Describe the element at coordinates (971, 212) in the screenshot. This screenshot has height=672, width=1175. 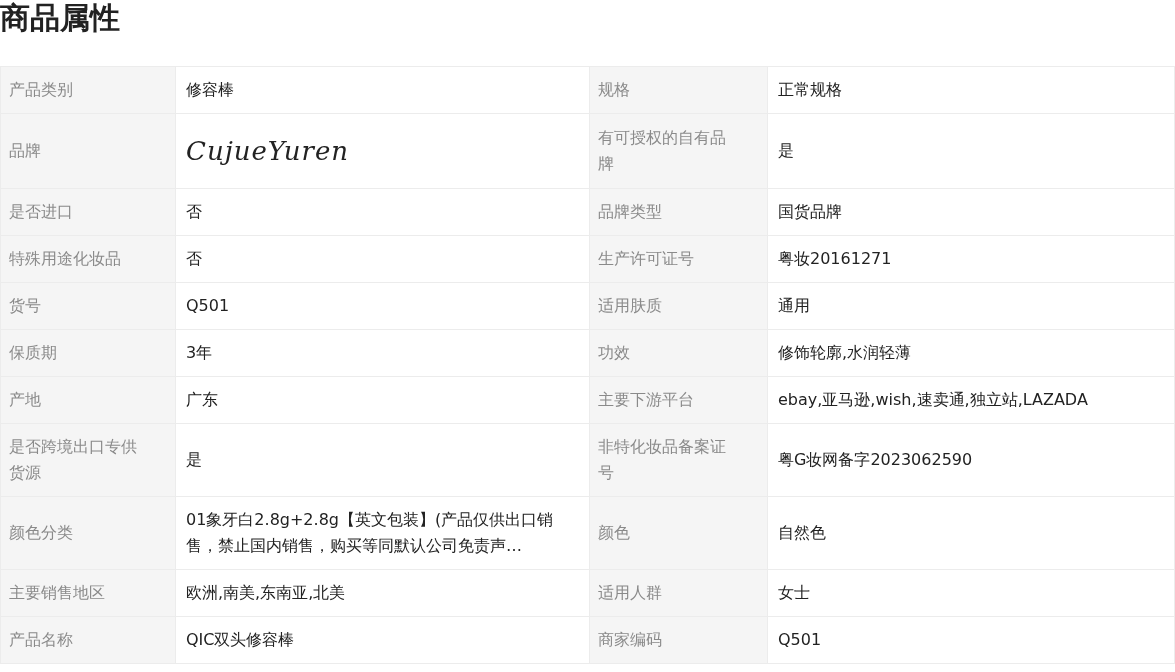
I see `attribute-value: 国货品牌` at that location.